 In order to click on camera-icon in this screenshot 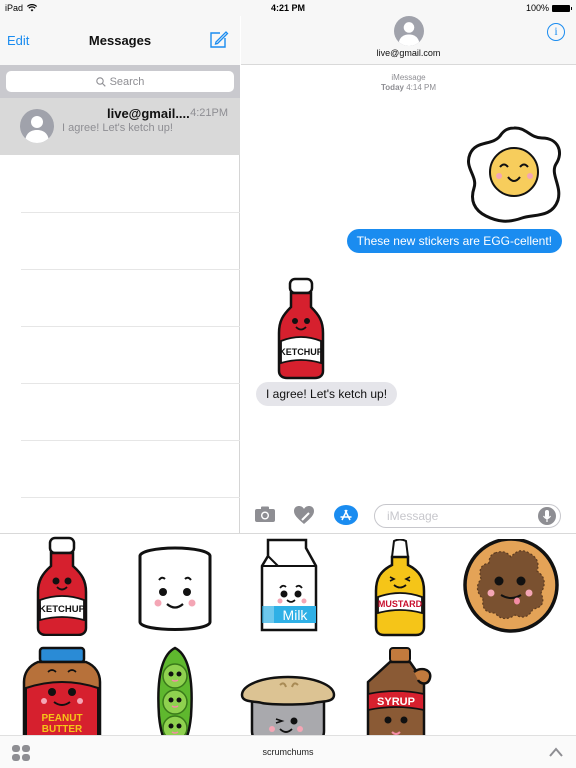, I will do `click(265, 514)`.